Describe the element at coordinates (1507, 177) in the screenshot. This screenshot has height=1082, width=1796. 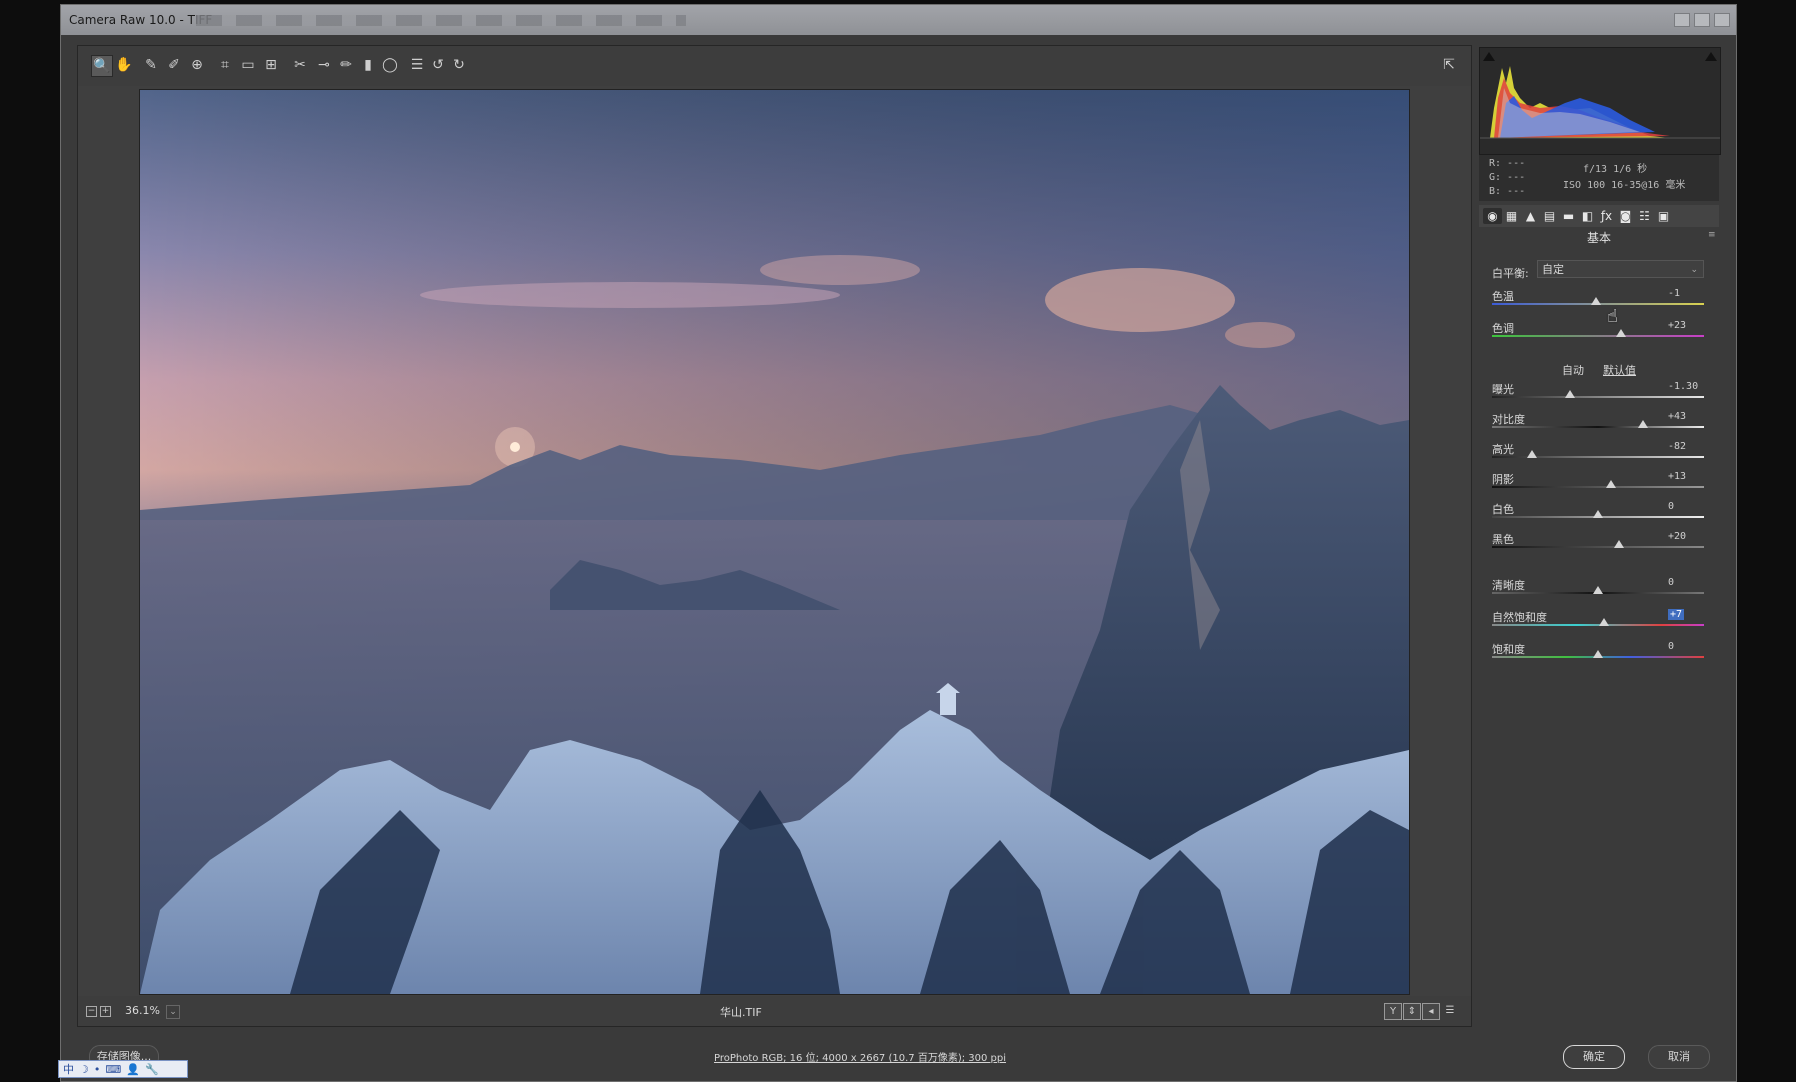
I see `green-readout: G: ---` at that location.